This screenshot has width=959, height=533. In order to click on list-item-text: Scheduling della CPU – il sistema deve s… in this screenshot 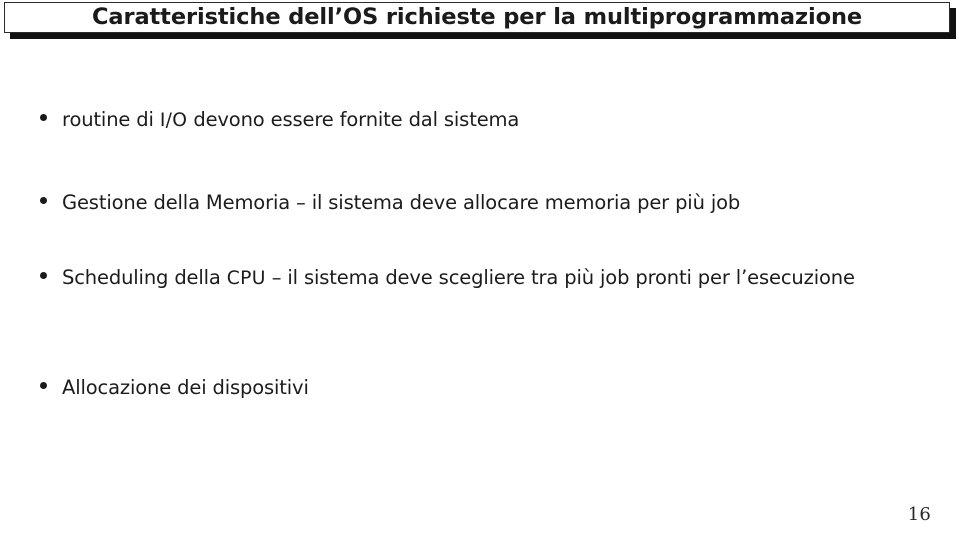, I will do `click(494, 278)`.